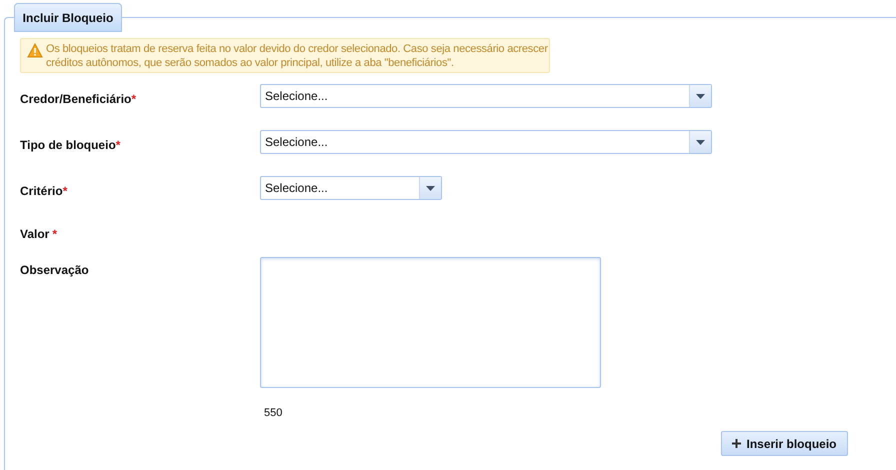 The height and width of the screenshot is (470, 896). I want to click on alert-message: Os bloqueios tratam de reserva feita no valor devido do credor selecionado. Caso seja necessário acrescer créditos autônomos, que serão somados ao valor principal, utilize a aba "beneficiários"., so click(297, 56).